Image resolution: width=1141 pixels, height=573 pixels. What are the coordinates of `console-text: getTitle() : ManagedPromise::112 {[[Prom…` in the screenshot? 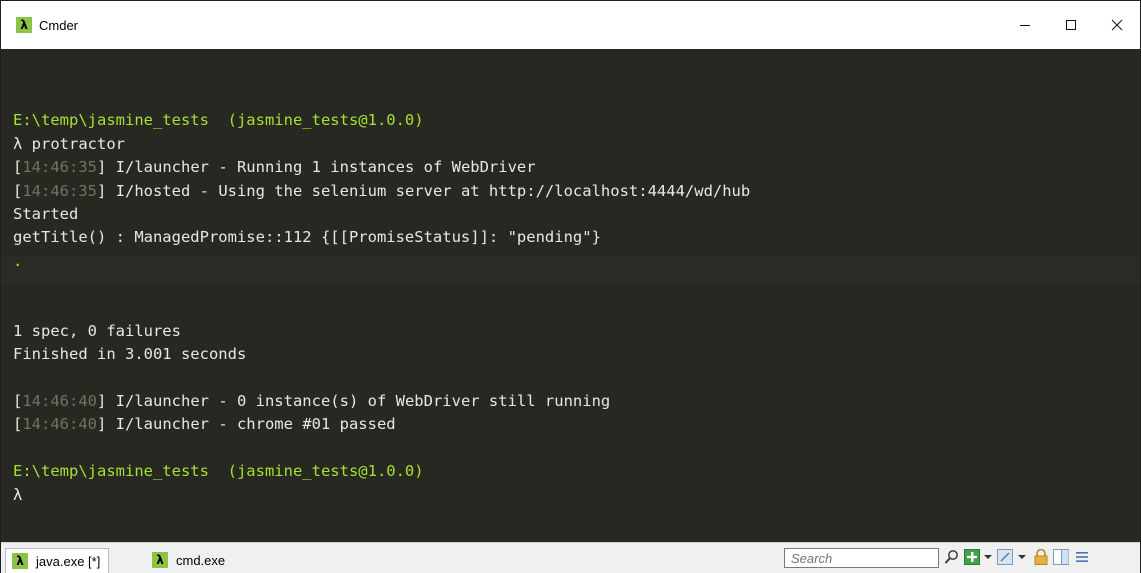 It's located at (307, 237).